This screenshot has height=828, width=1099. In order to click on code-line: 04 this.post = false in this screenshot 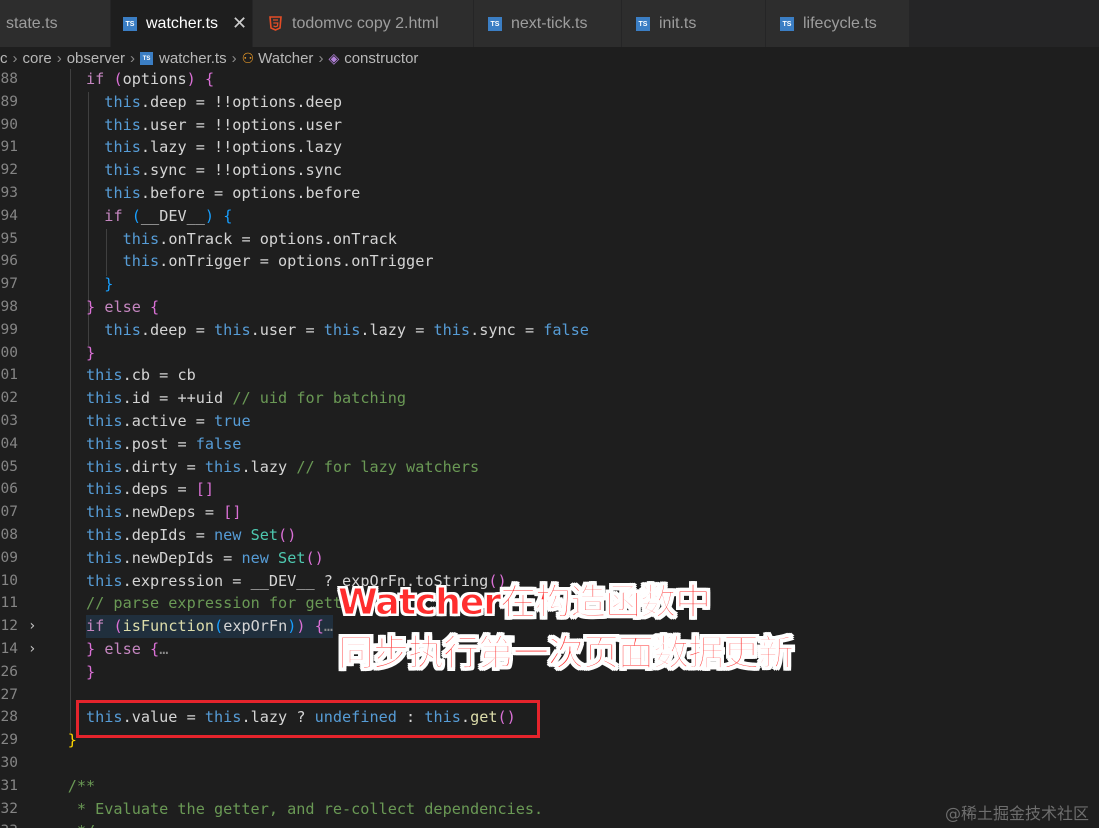, I will do `click(549, 444)`.